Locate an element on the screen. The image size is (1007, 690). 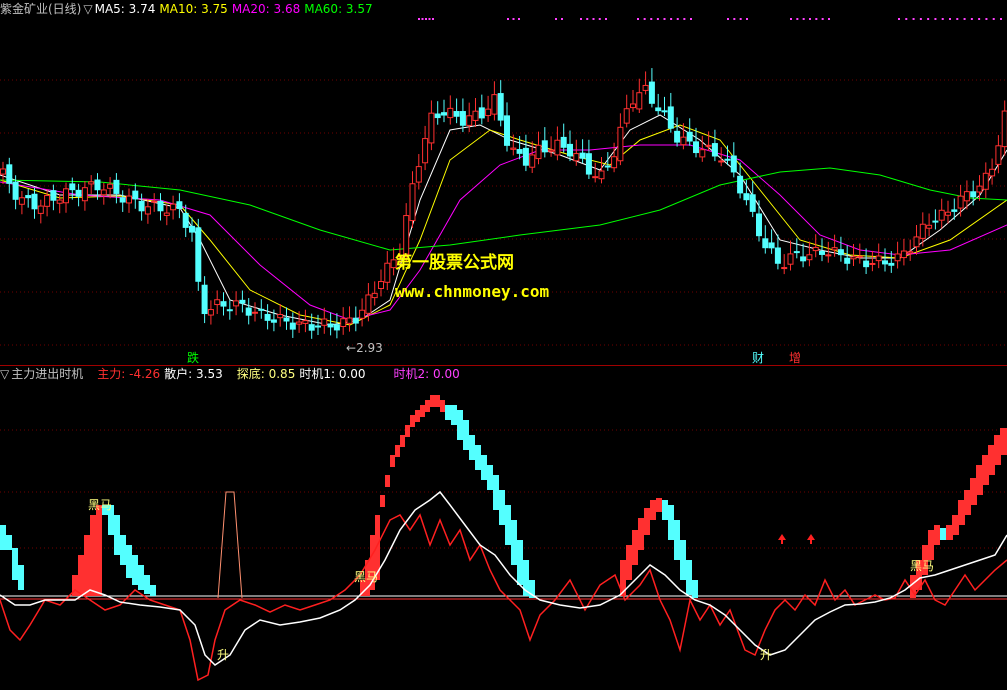
signal-die: 跌 is located at coordinates (193, 358).